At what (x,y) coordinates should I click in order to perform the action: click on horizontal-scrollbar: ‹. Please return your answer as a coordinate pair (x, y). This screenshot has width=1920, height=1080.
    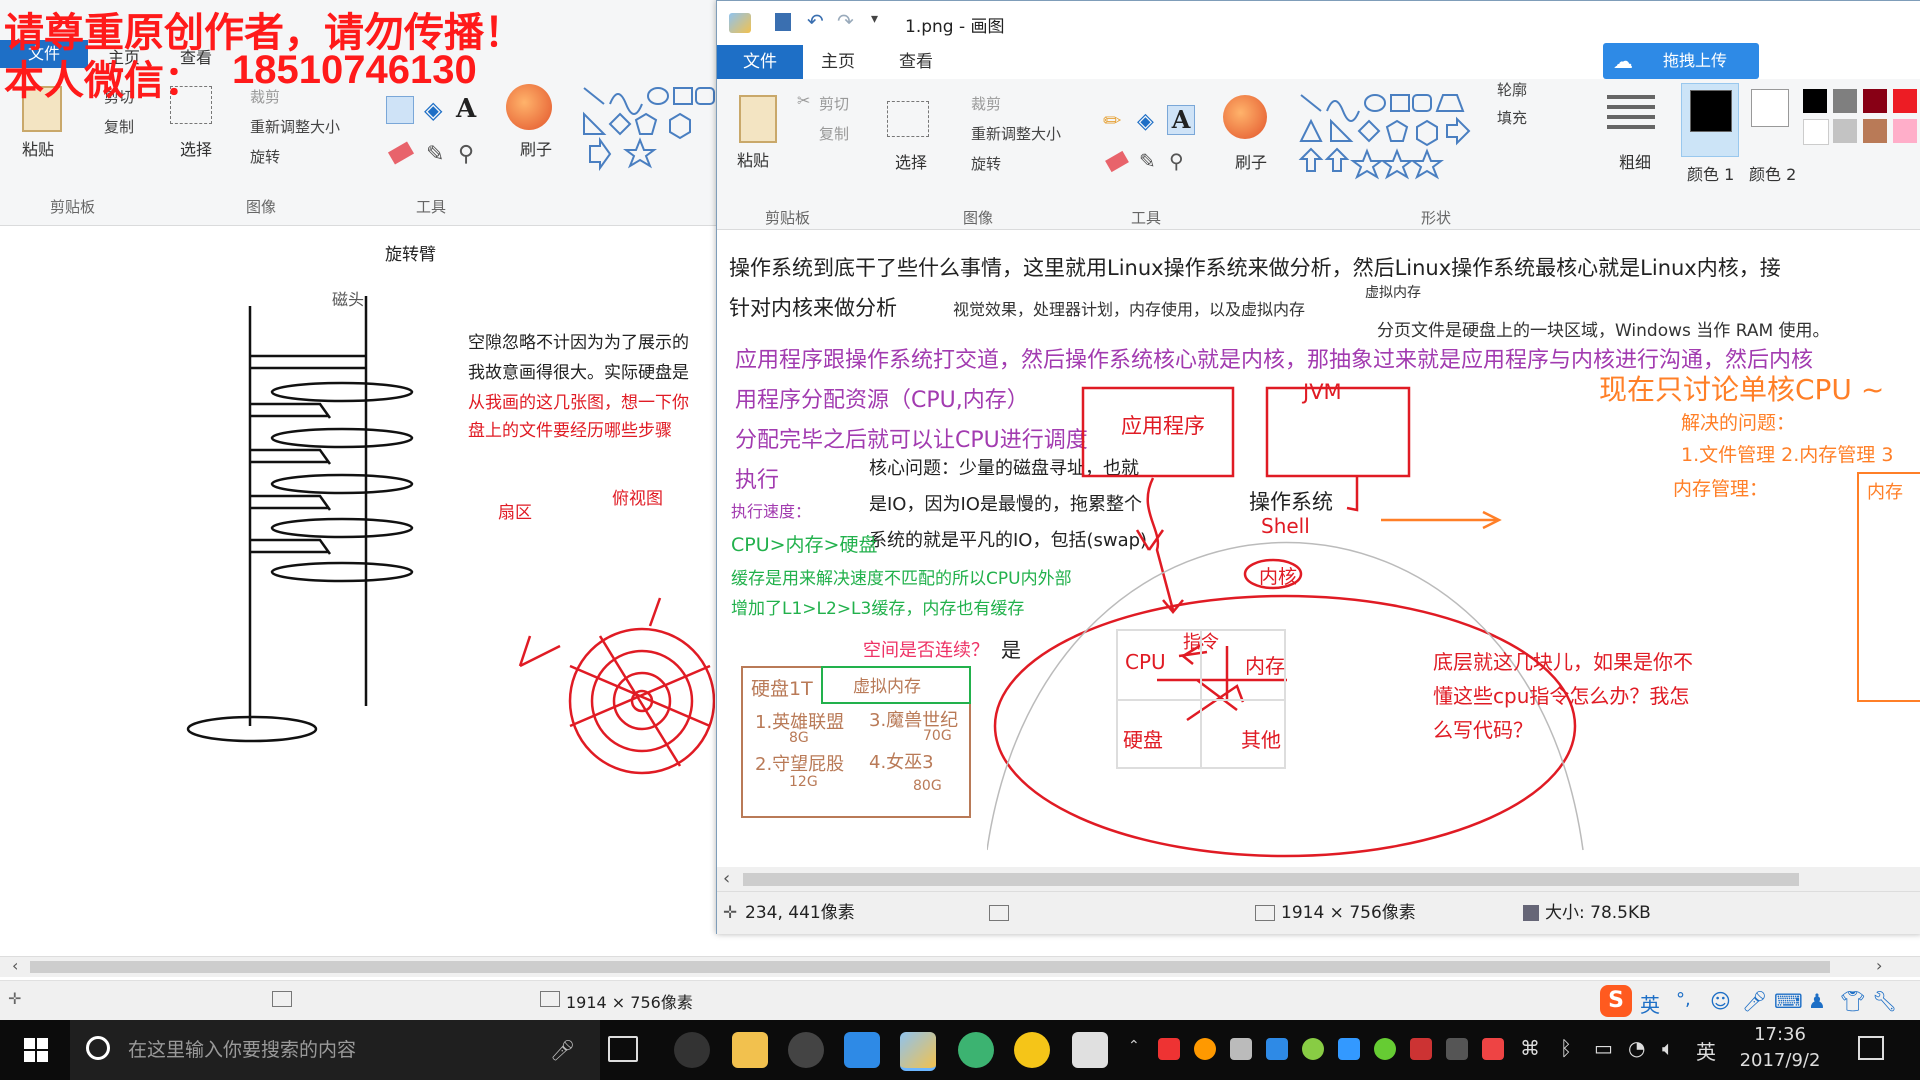
    Looking at the image, I should click on (1318, 879).